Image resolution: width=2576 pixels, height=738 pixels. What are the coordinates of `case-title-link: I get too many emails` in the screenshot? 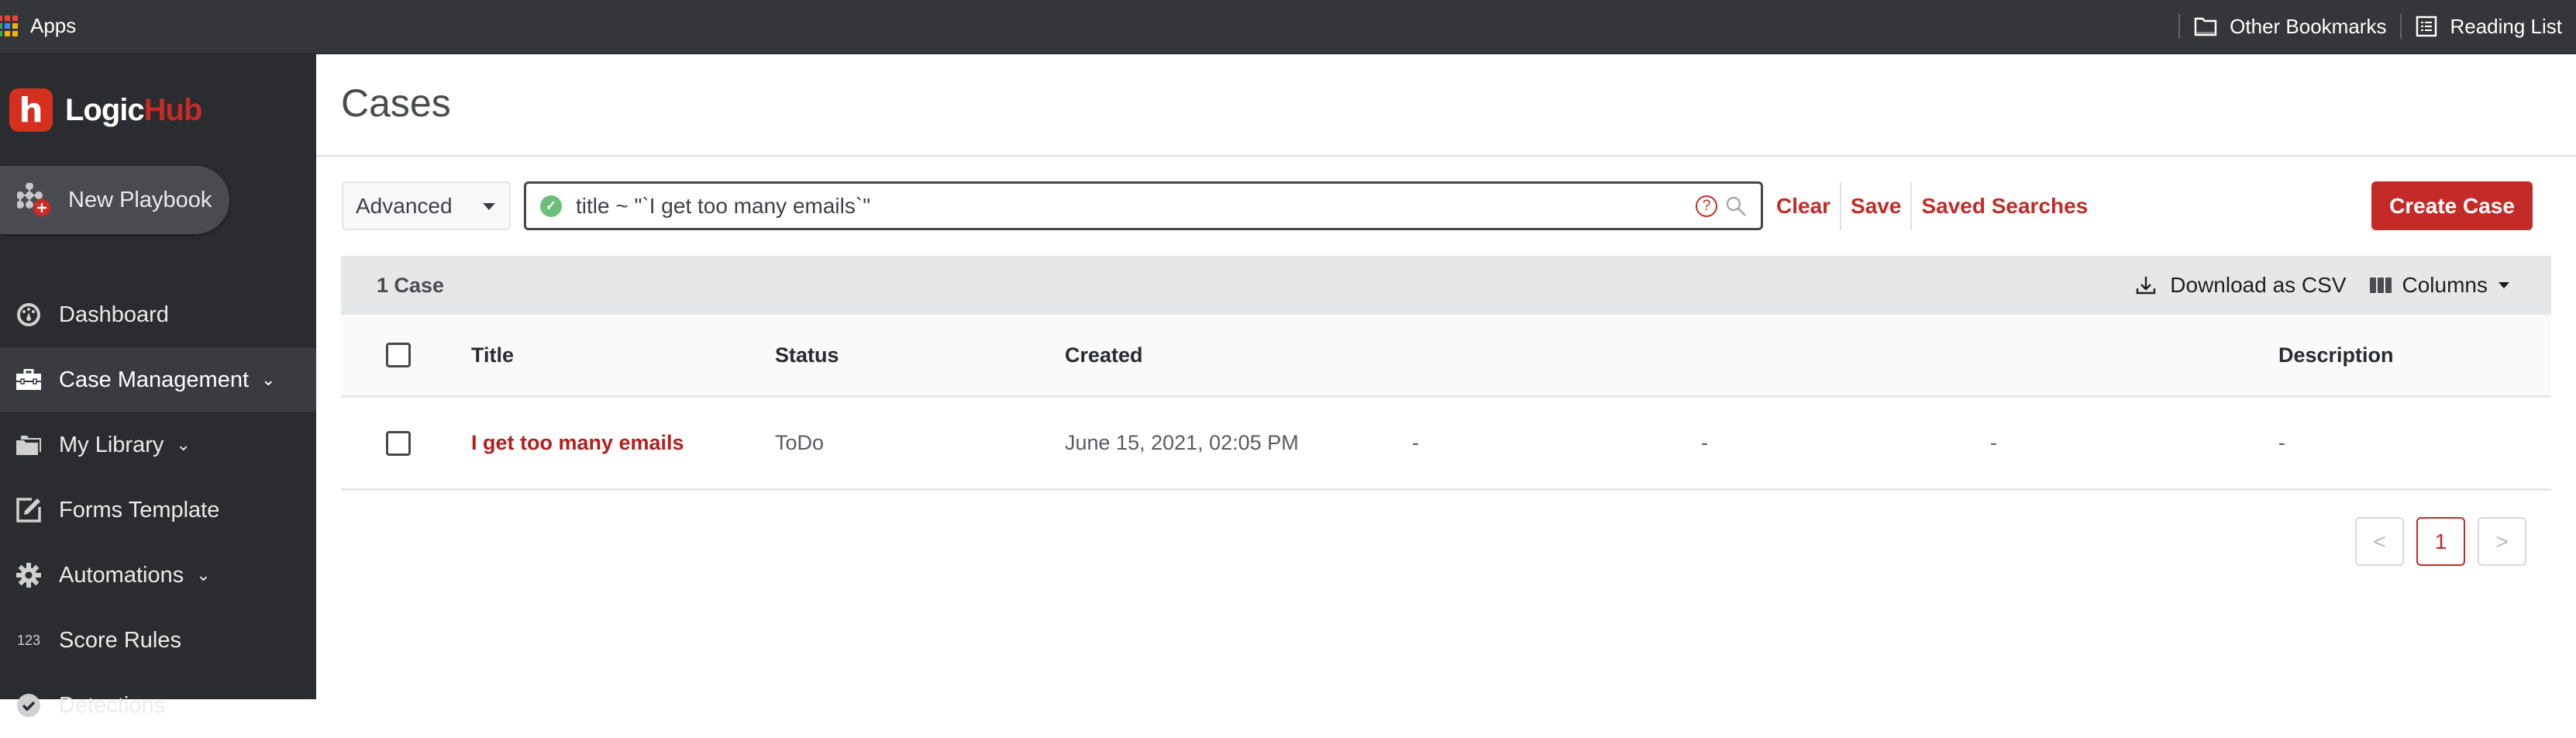 It's located at (577, 443).